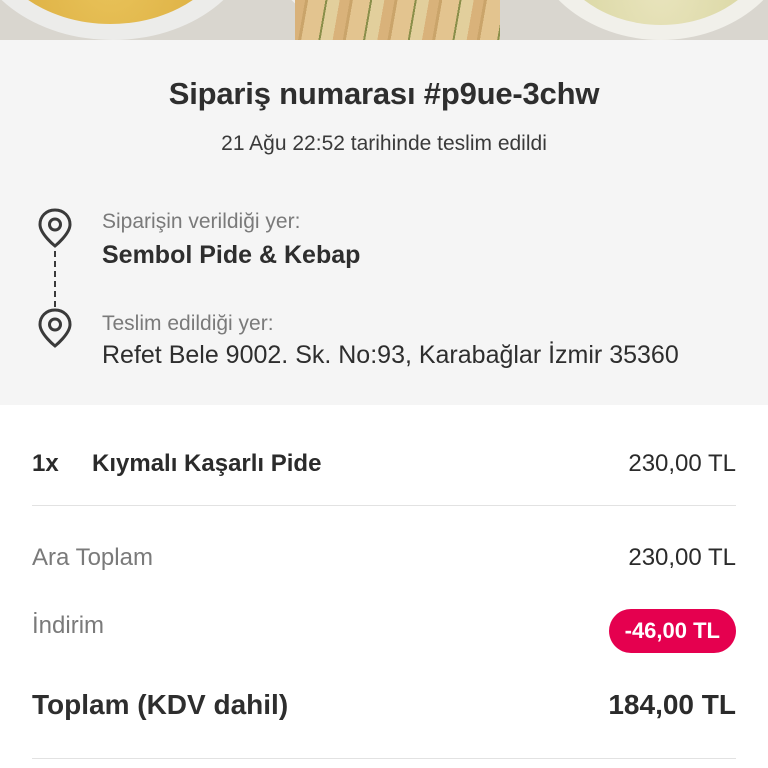 The height and width of the screenshot is (768, 768). Describe the element at coordinates (672, 704) in the screenshot. I see `total-value: 184,00 TL` at that location.